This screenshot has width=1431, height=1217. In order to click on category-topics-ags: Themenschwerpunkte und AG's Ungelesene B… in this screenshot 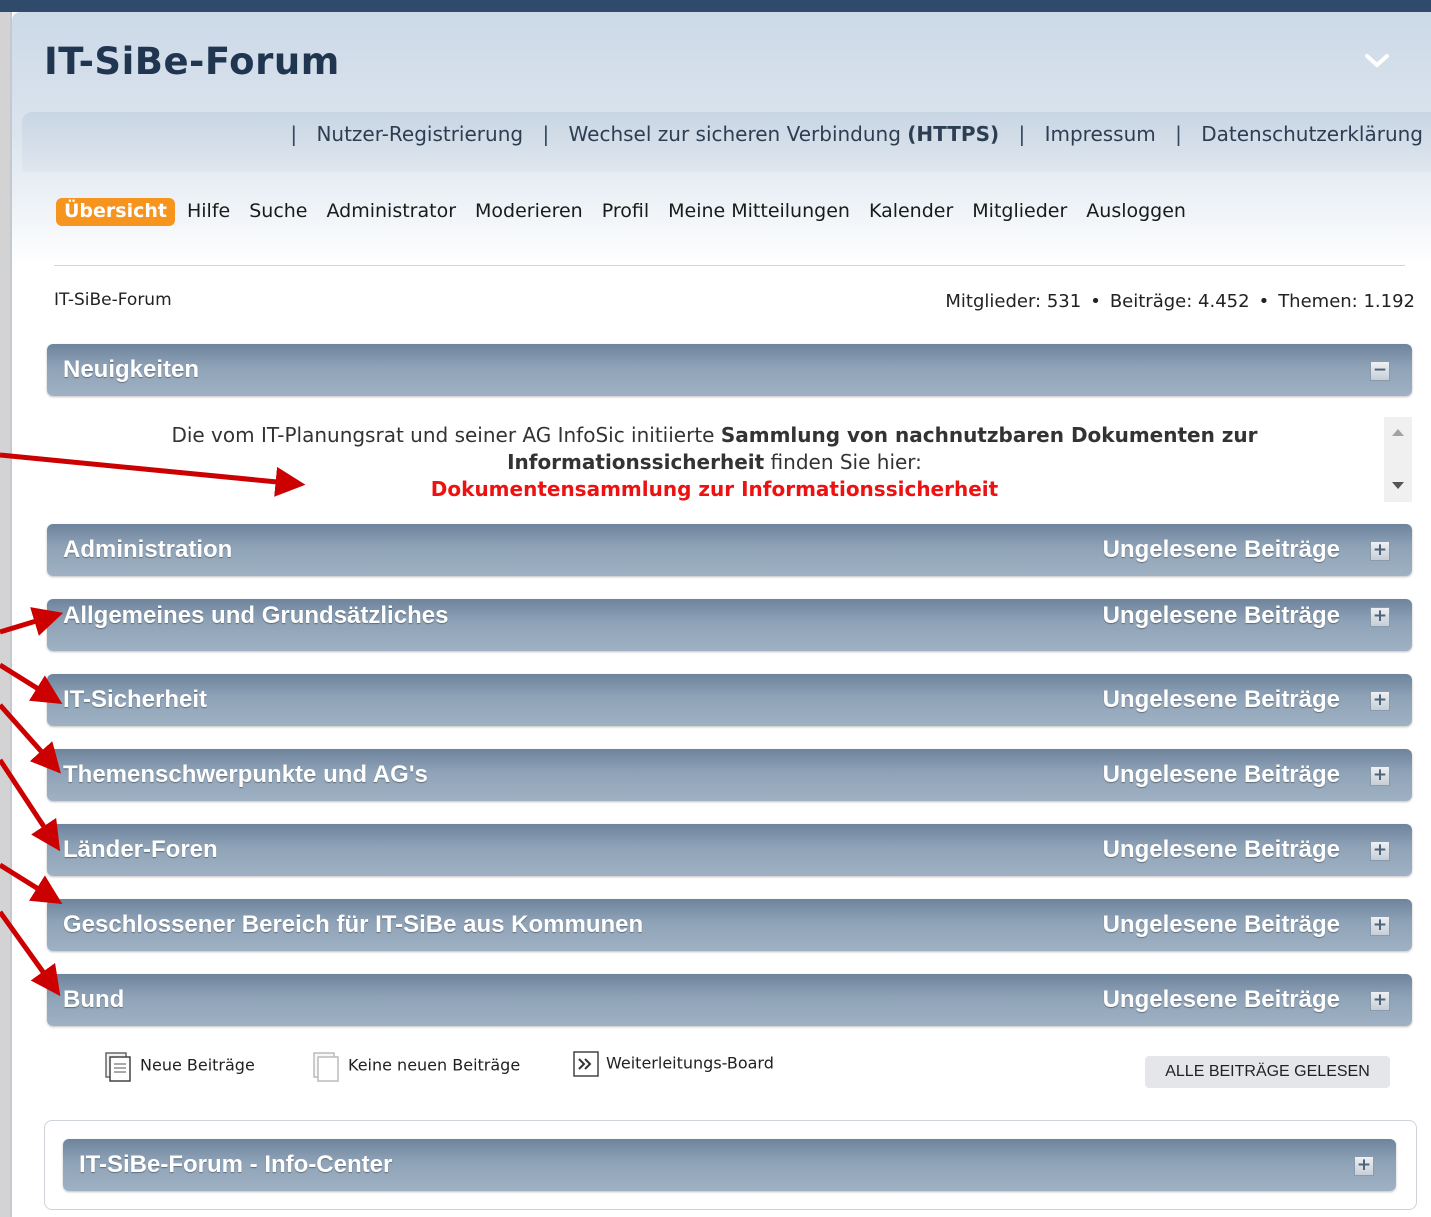, I will do `click(729, 775)`.